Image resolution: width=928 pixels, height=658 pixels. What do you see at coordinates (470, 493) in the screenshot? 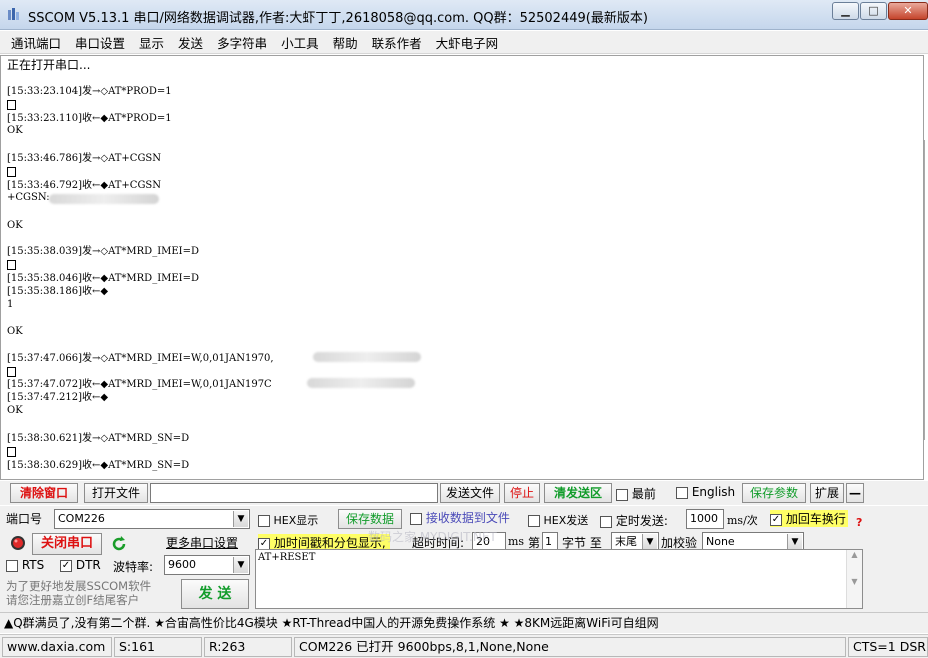
I see `send-file-button: 发送文件` at bounding box center [470, 493].